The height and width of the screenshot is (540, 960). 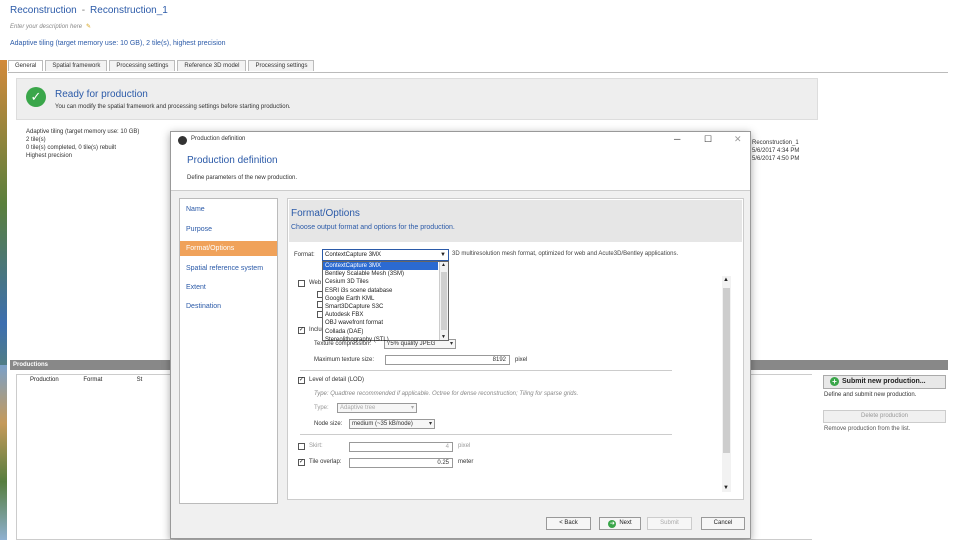 What do you see at coordinates (353, 255) in the screenshot?
I see `format-select-value: ContextCapture 3MX` at bounding box center [353, 255].